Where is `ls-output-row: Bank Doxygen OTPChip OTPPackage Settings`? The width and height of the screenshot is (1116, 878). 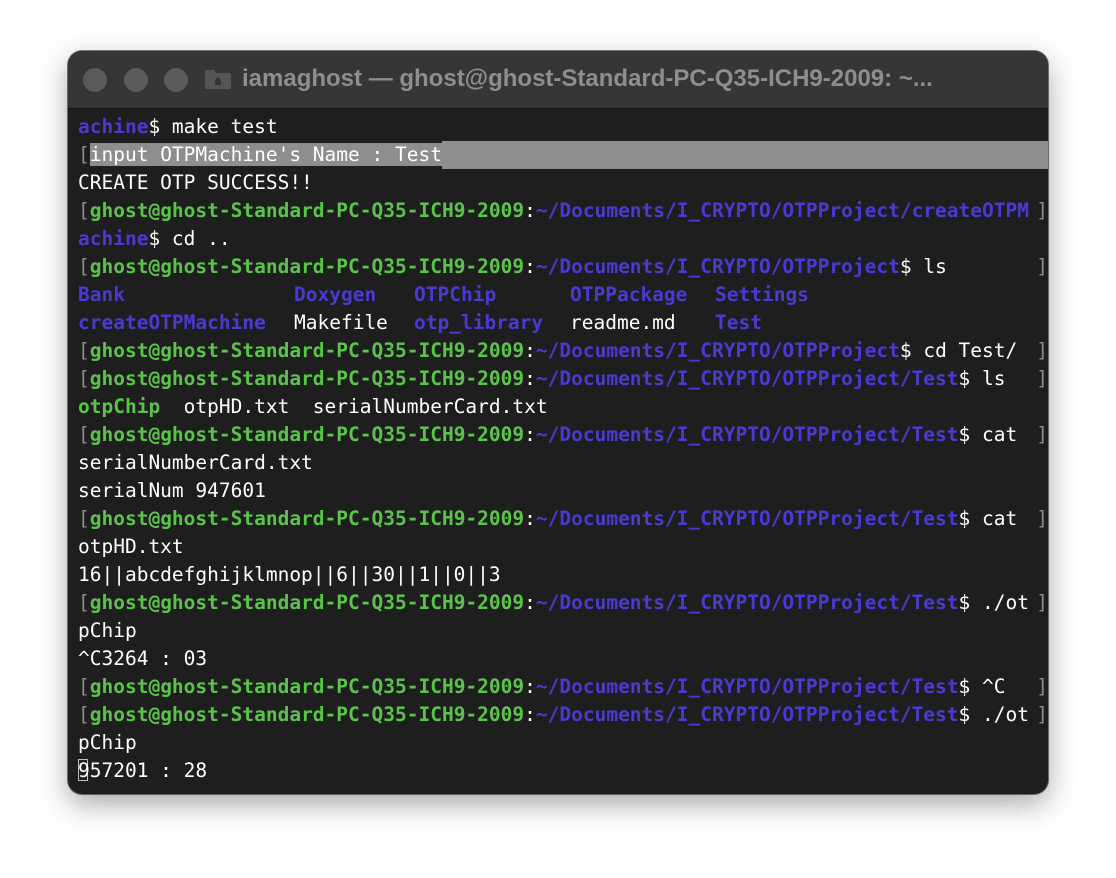
ls-output-row: Bank Doxygen OTPChip OTPPackage Settings is located at coordinates (563, 295).